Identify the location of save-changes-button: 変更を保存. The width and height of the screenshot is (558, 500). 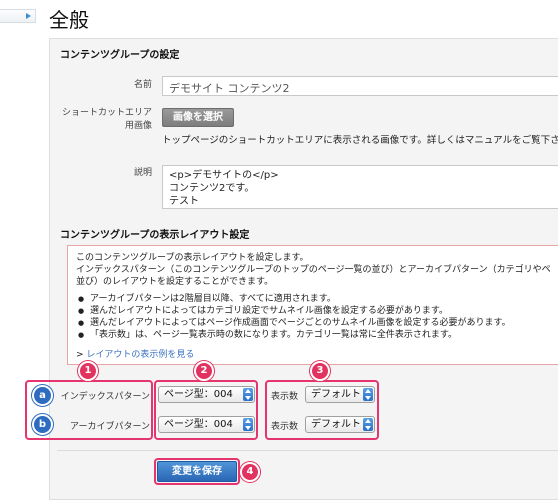
(197, 471).